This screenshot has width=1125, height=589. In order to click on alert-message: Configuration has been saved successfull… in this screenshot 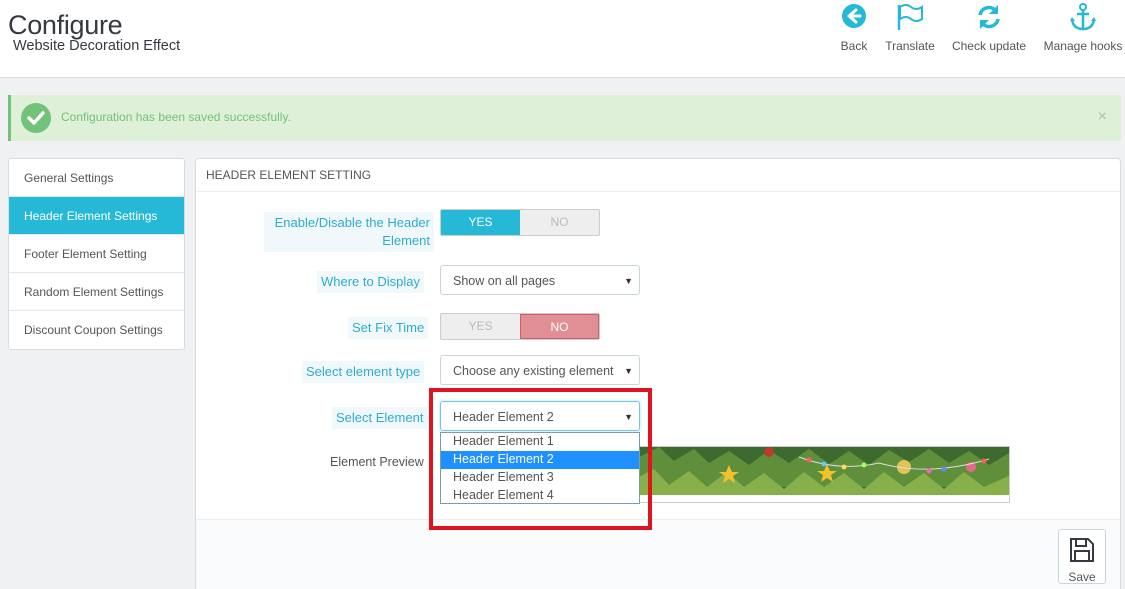, I will do `click(176, 117)`.